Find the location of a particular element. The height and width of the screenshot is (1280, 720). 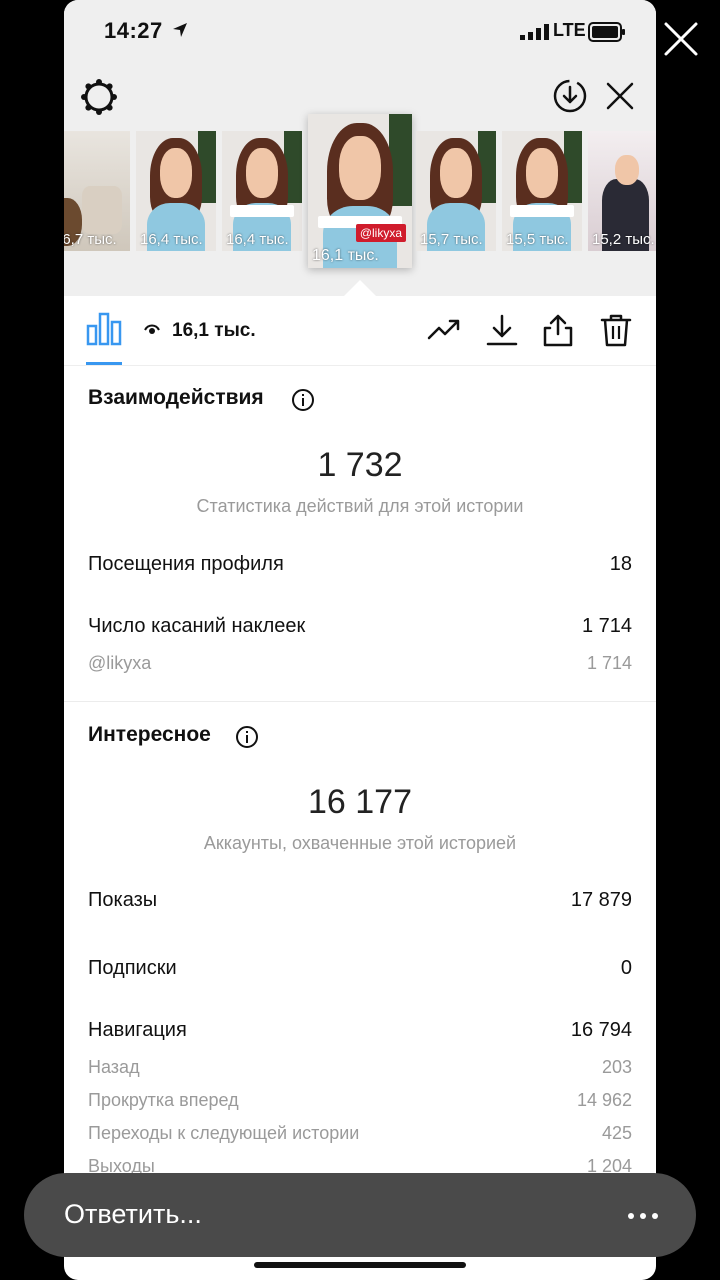

thumbnail-views: 16,7 тыс. is located at coordinates (90, 239).